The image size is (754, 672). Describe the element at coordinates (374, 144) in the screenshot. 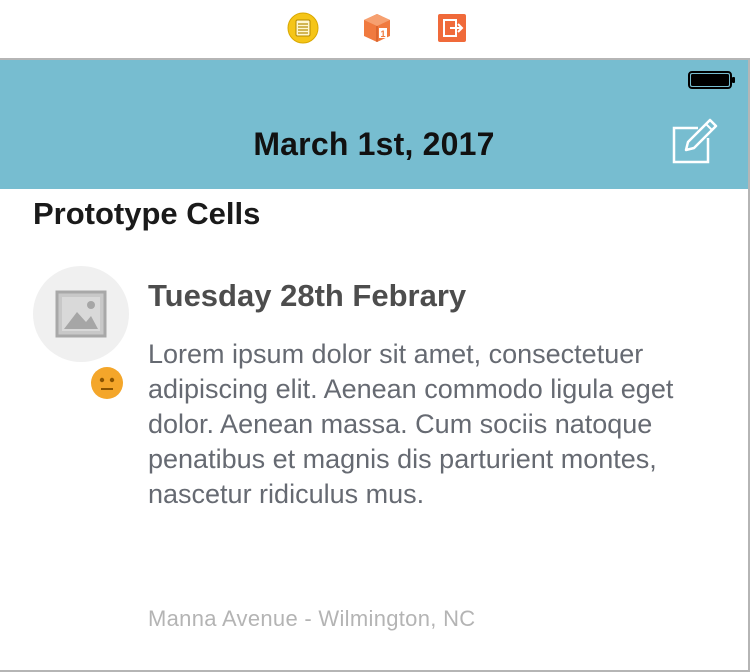

I see `nav-title: March 1st, 2017` at that location.